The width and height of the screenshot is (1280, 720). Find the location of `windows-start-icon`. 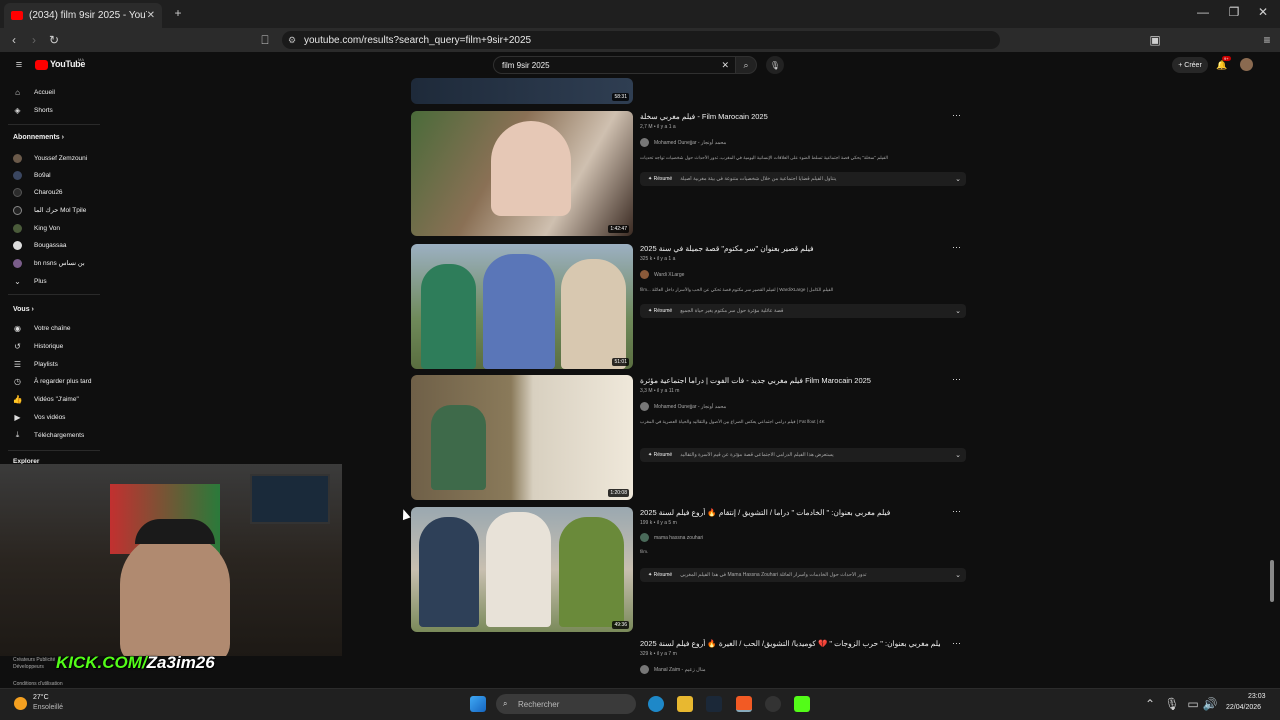

windows-start-icon is located at coordinates (478, 704).